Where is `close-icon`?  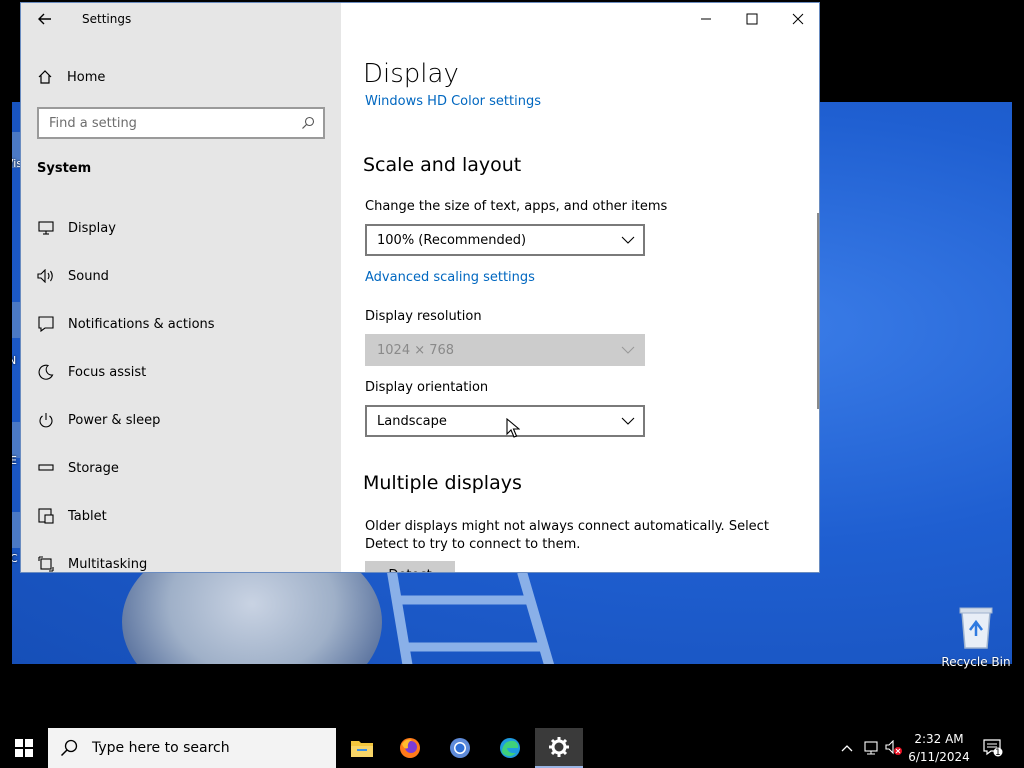 close-icon is located at coordinates (798, 19).